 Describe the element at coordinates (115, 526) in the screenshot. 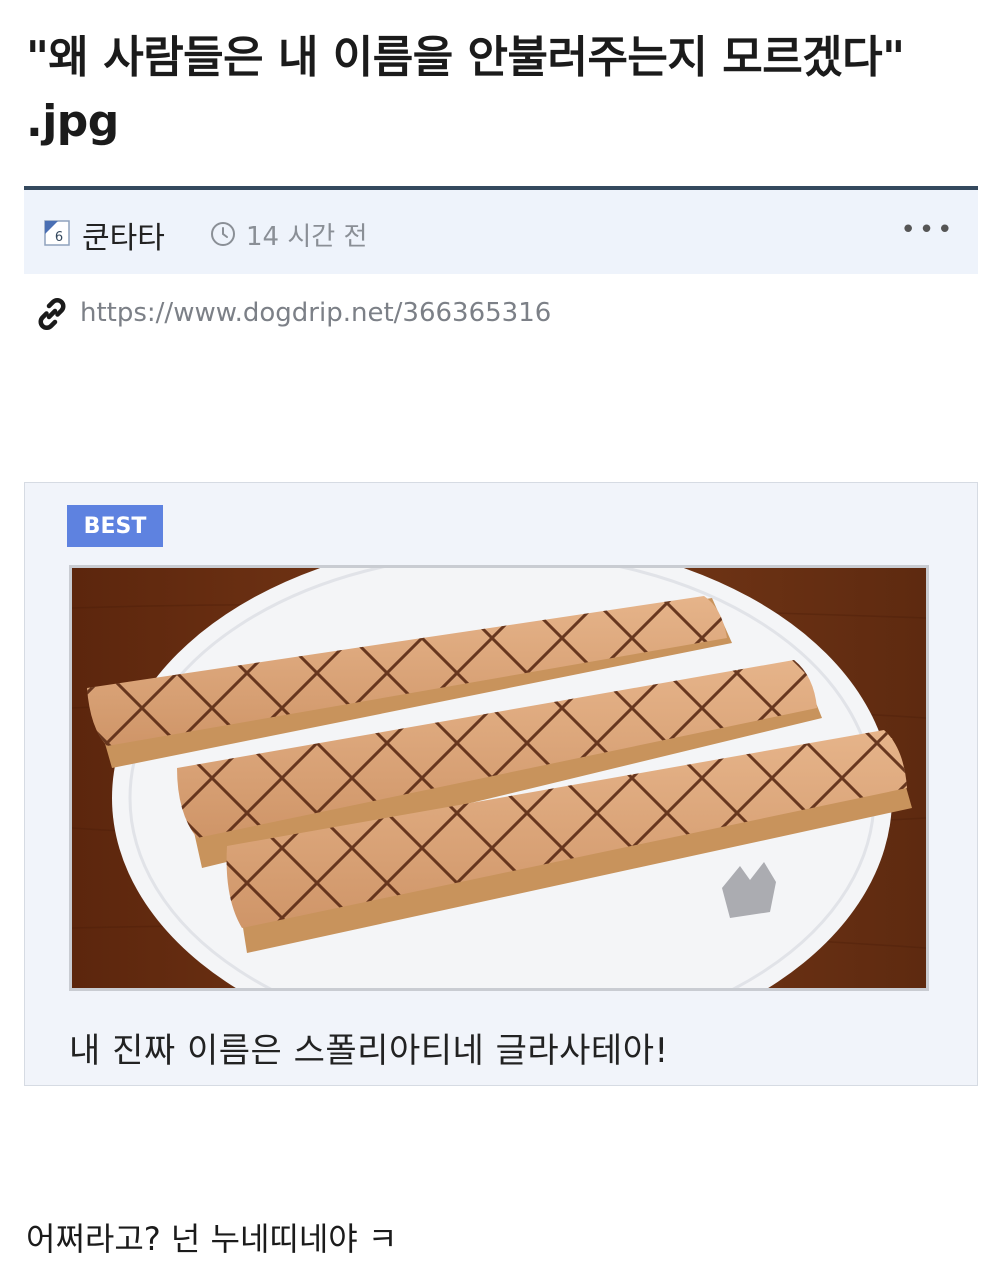

I see `best-badge: BEST` at that location.